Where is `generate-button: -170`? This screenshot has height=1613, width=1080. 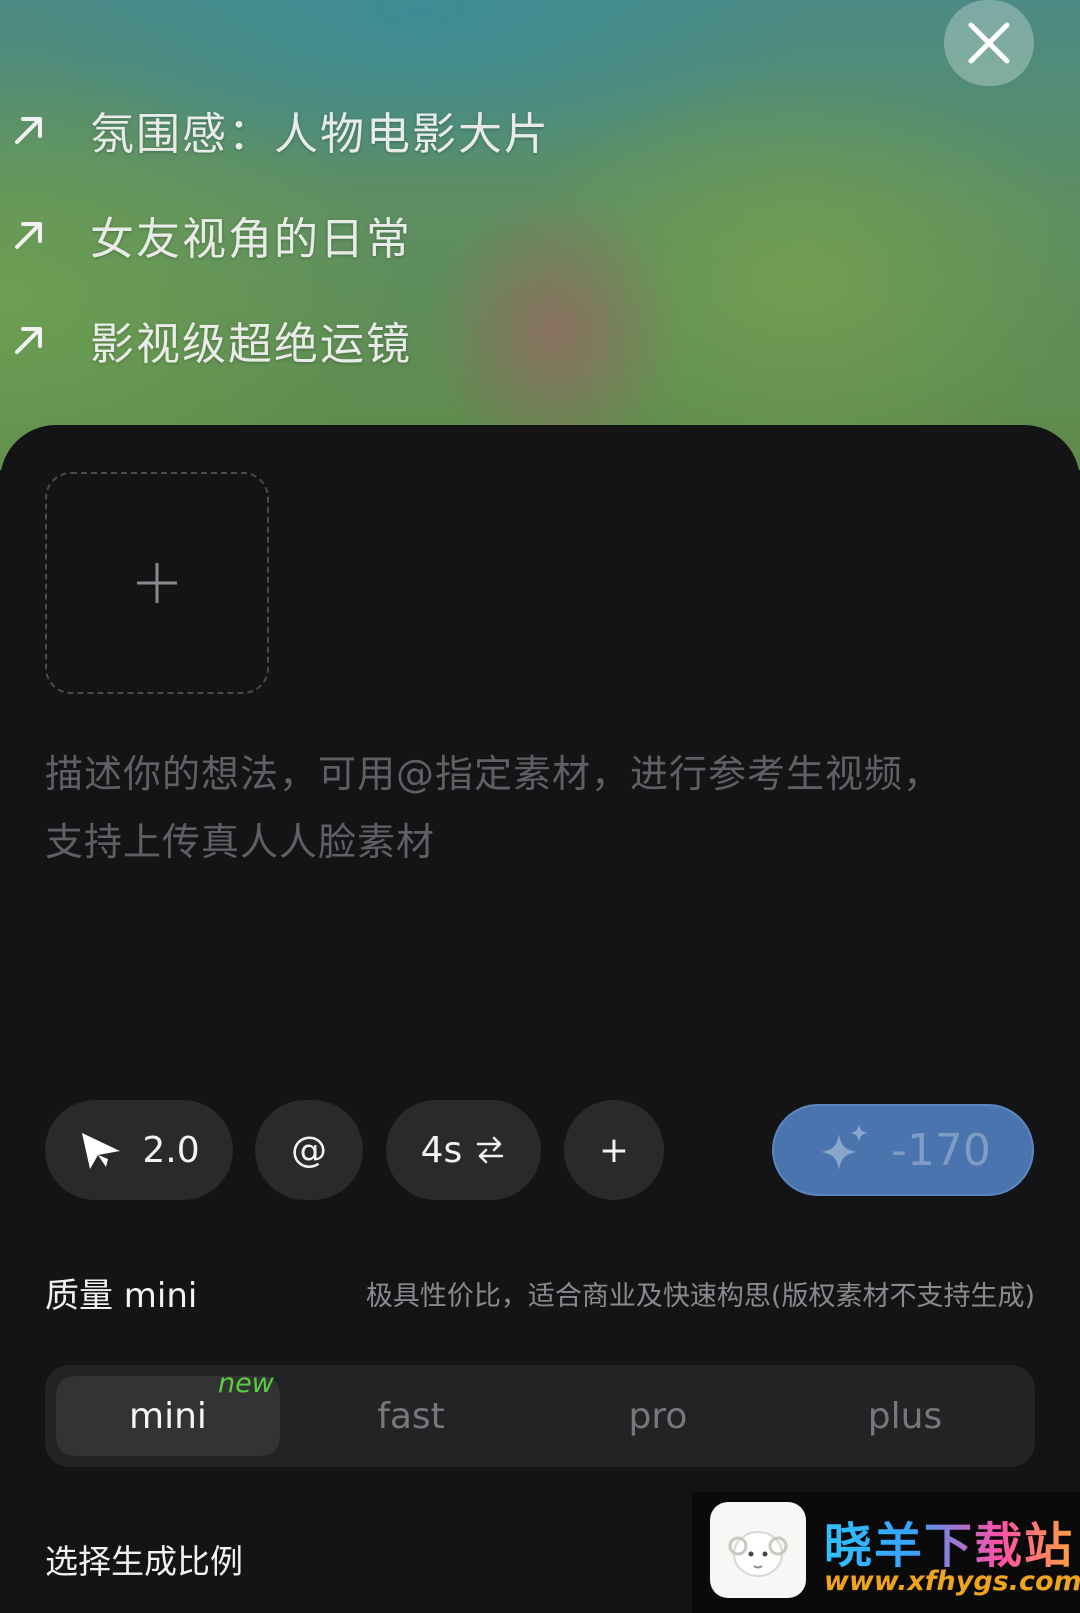 generate-button: -170 is located at coordinates (903, 1150).